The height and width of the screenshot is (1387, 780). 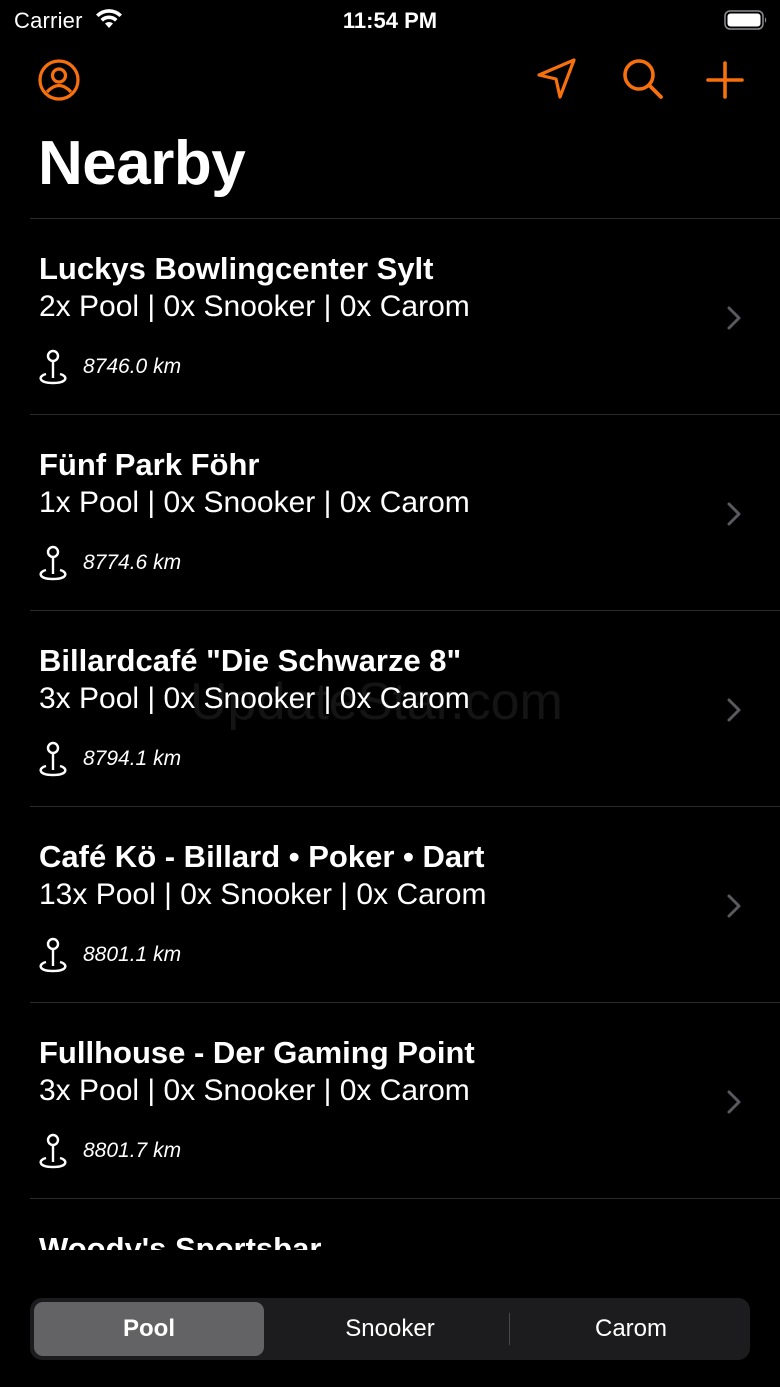 I want to click on search-icon, so click(x=643, y=79).